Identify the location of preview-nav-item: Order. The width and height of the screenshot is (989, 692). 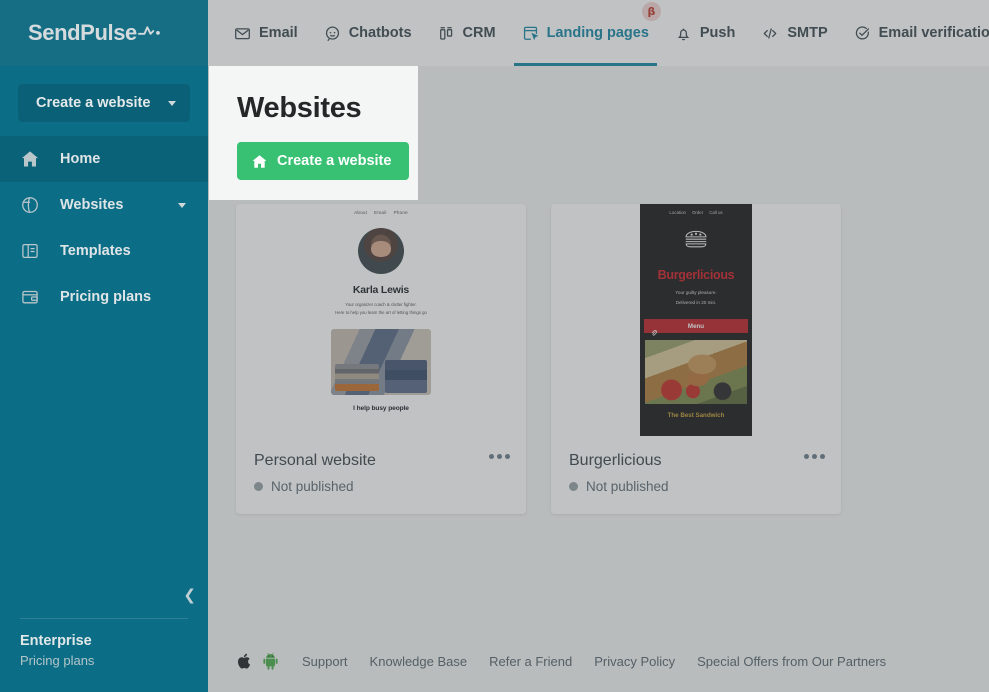
(697, 212).